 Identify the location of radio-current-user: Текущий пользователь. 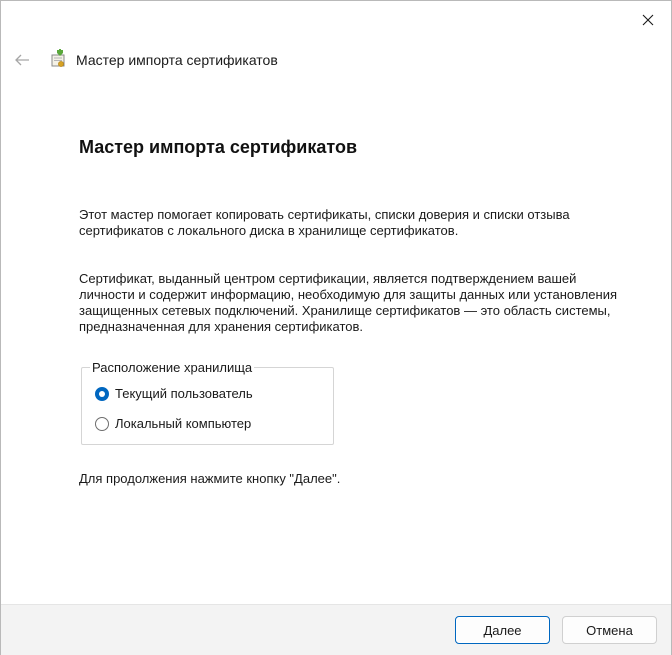
(174, 393).